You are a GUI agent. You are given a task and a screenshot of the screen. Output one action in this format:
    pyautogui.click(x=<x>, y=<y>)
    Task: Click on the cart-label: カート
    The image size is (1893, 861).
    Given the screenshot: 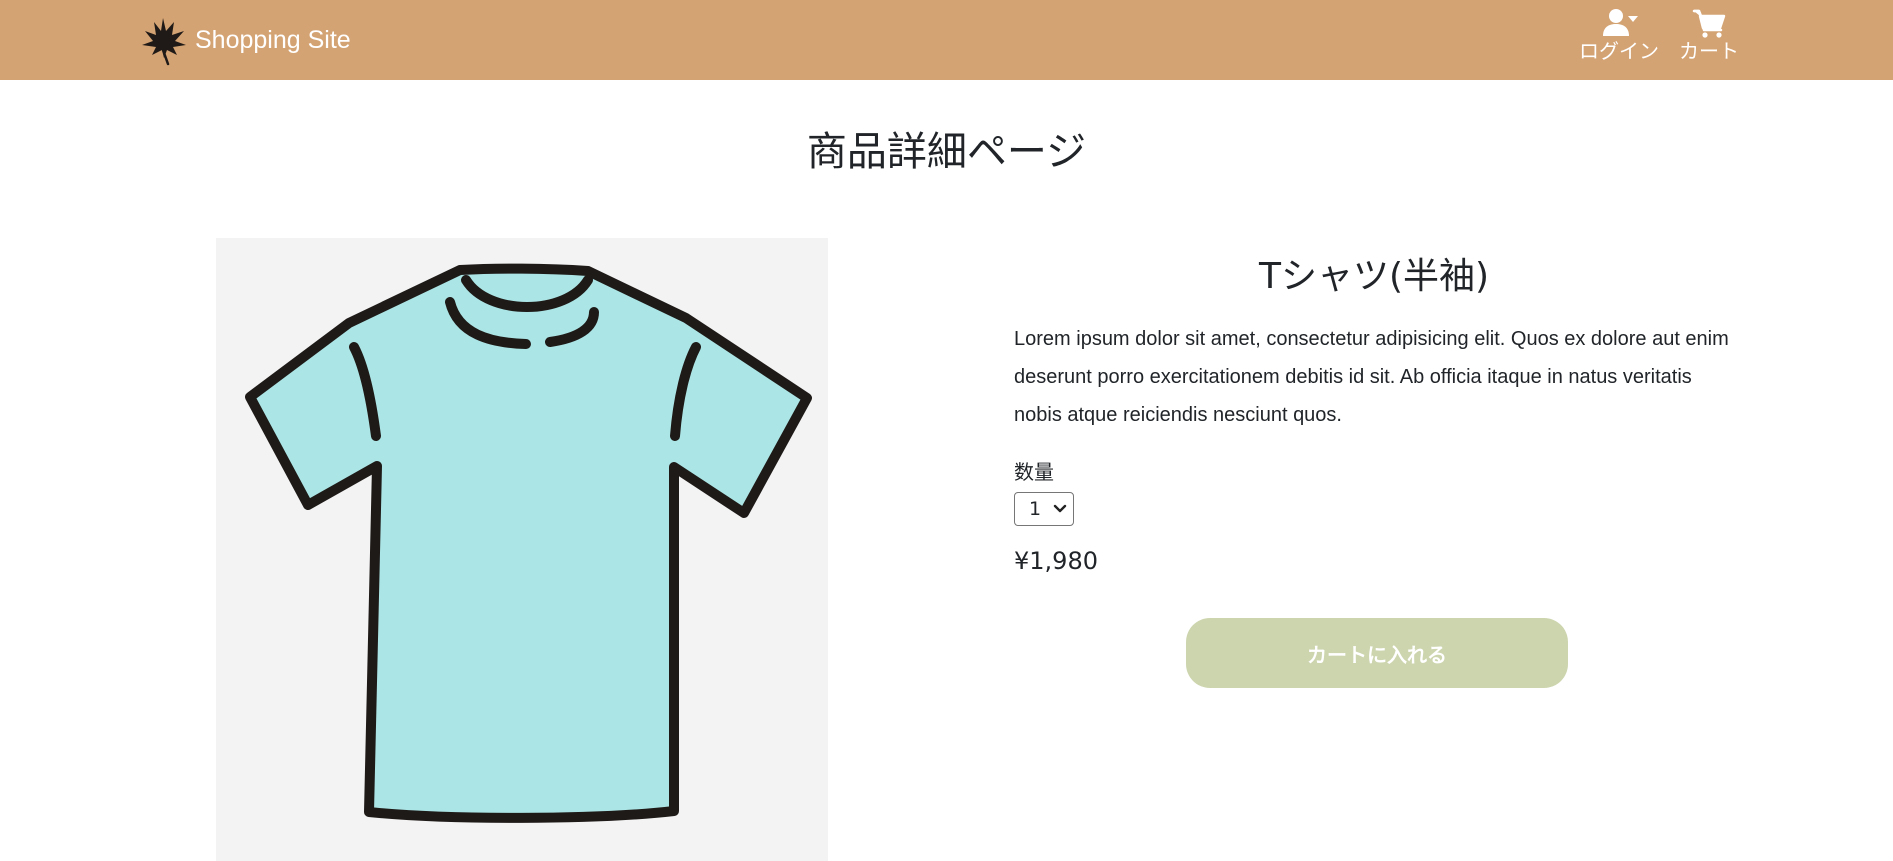 What is the action you would take?
    pyautogui.click(x=1709, y=51)
    